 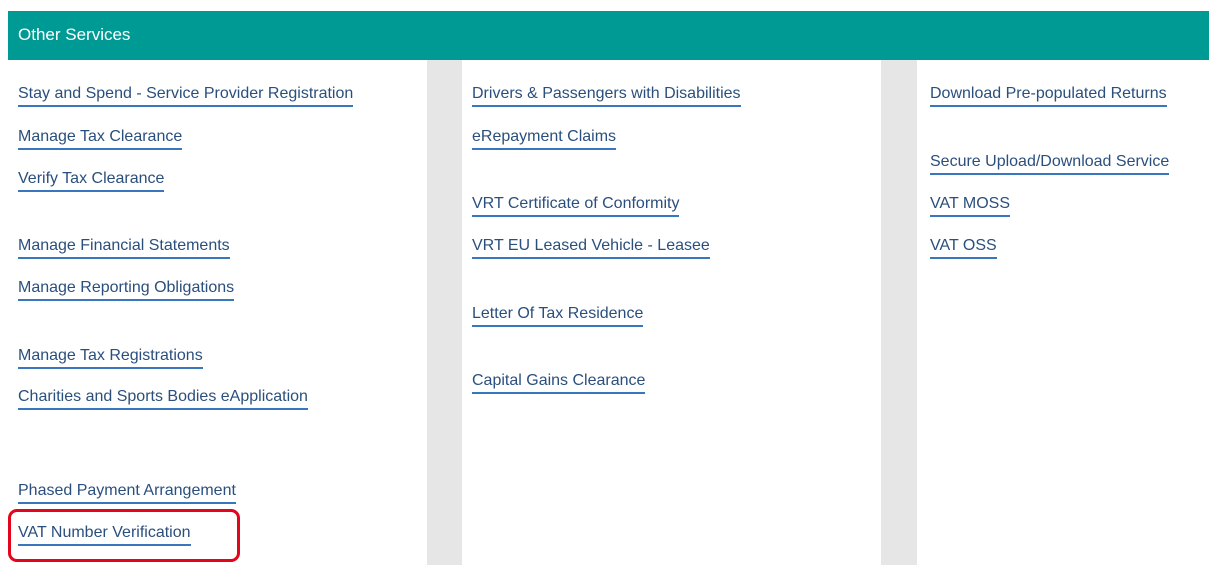 What do you see at coordinates (576, 205) in the screenshot?
I see `link-vrt-certificate-of-conformity: VRT Certificate of Conformity` at bounding box center [576, 205].